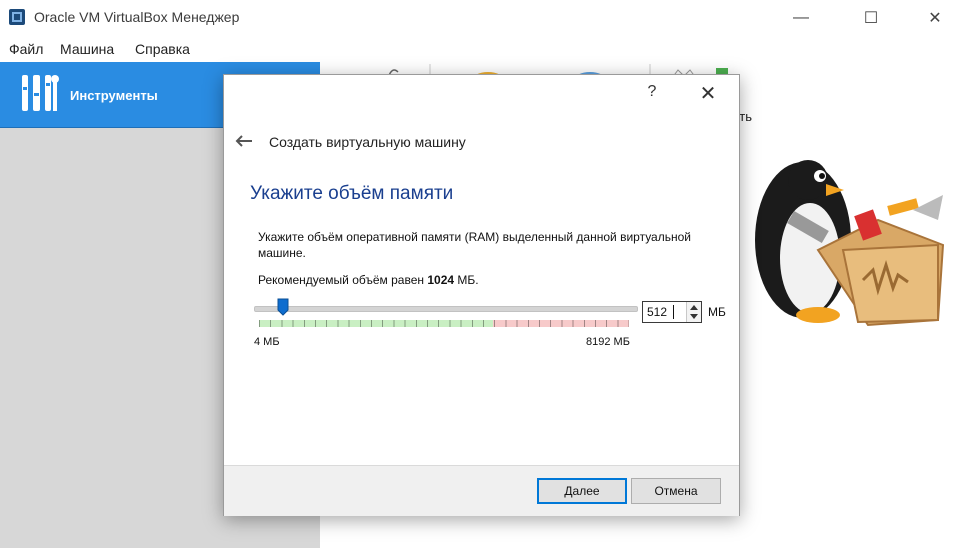  What do you see at coordinates (446, 309) in the screenshot?
I see `memory-slider-track` at bounding box center [446, 309].